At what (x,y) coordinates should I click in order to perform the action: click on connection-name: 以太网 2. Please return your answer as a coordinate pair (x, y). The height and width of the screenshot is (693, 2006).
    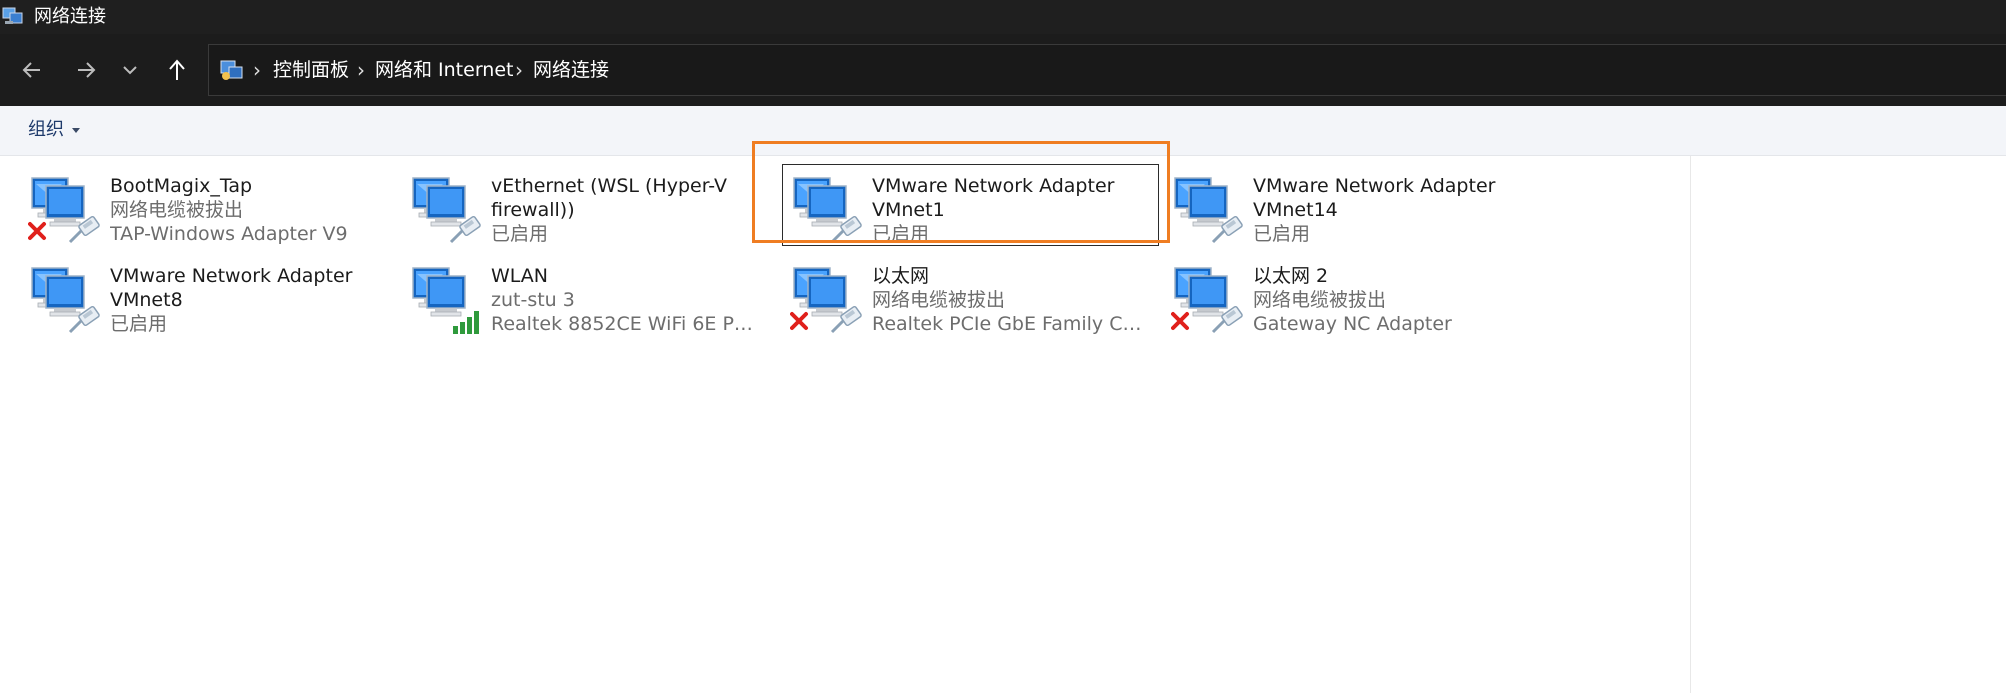
    Looking at the image, I should click on (1291, 276).